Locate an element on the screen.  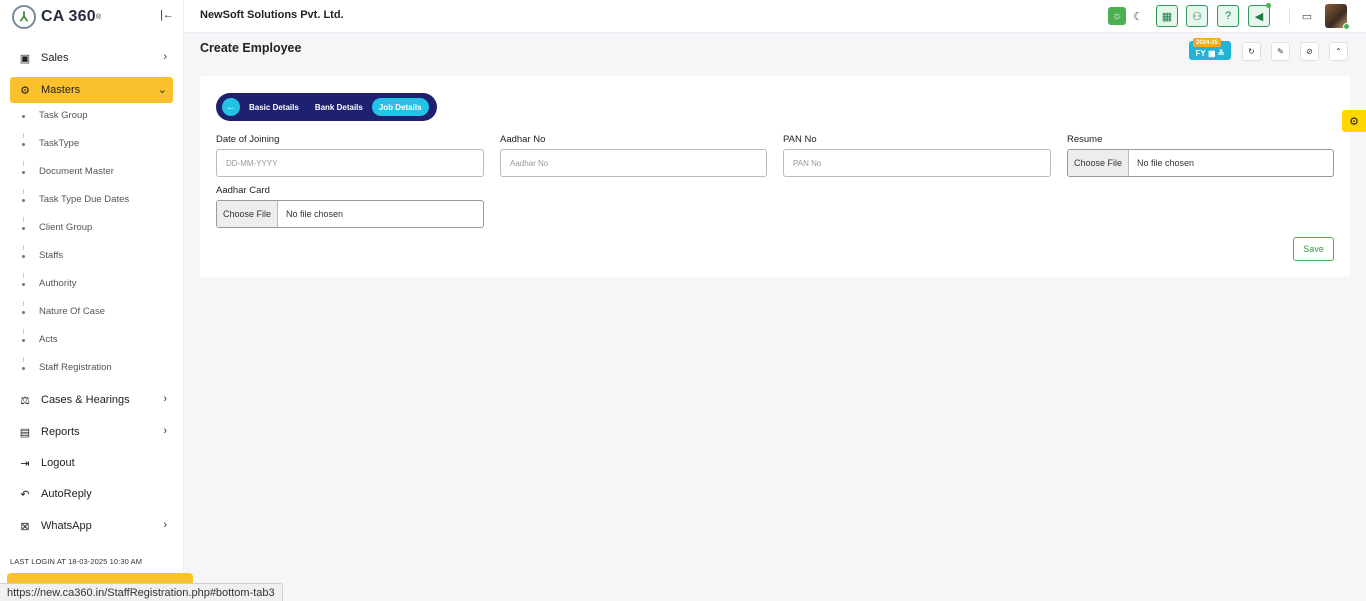
aadhar-no-input is located at coordinates (633, 163).